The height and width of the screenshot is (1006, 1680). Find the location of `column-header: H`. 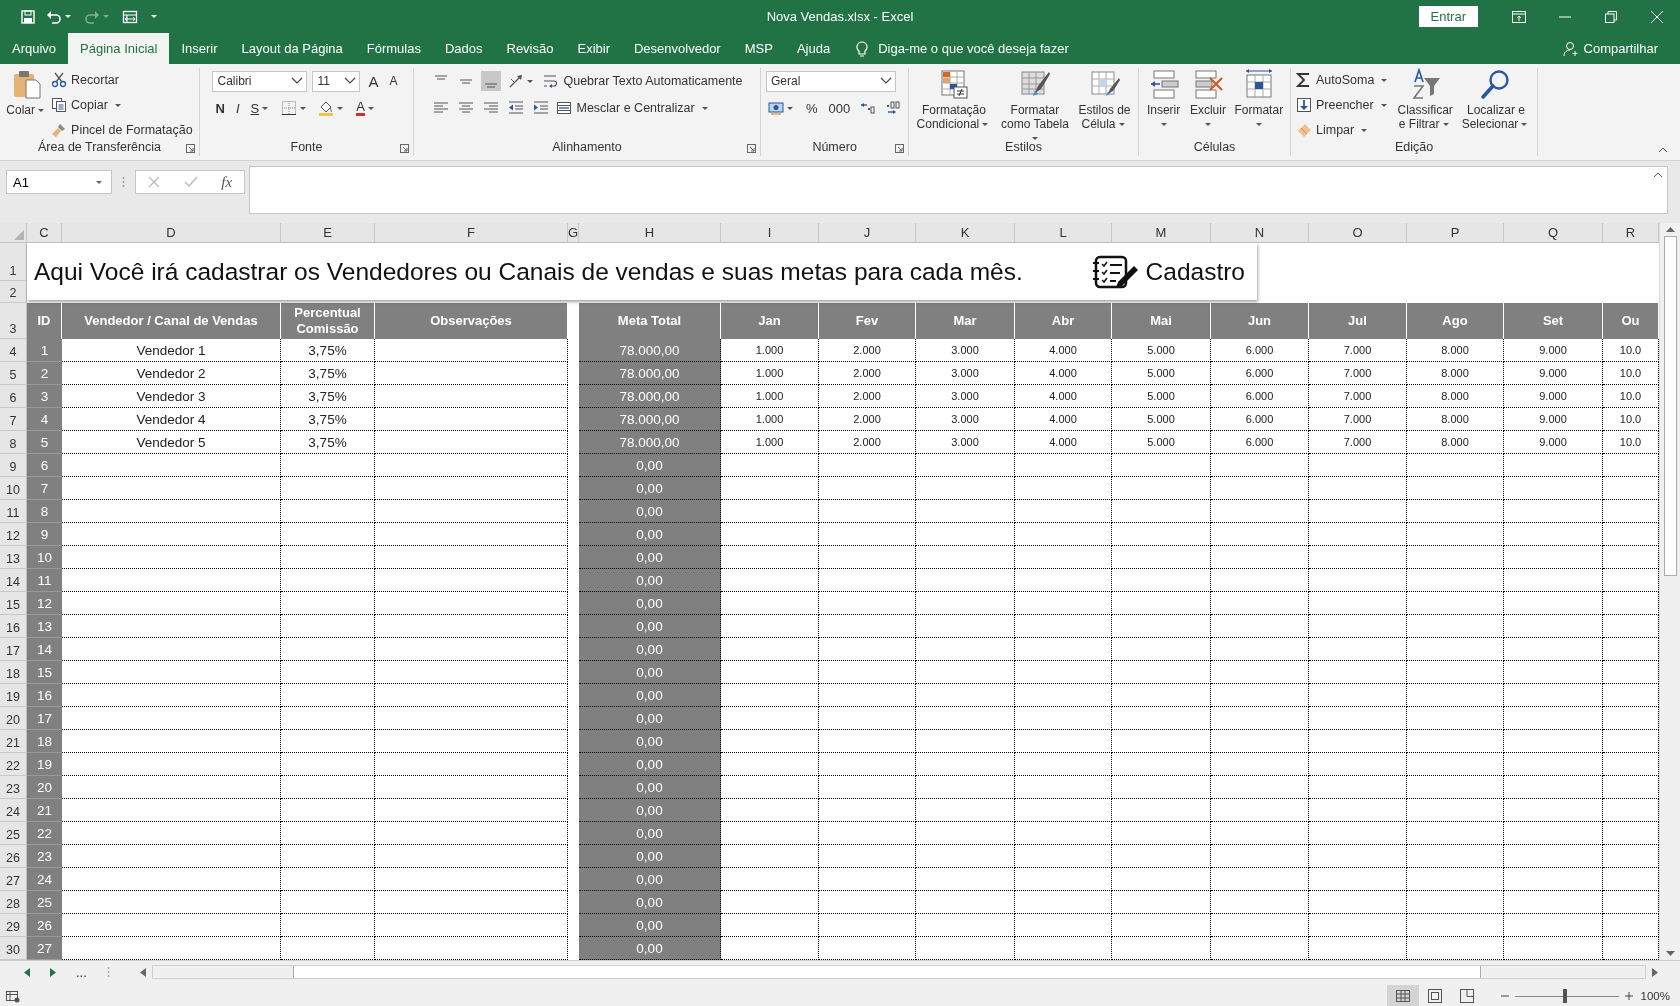

column-header: H is located at coordinates (650, 233).